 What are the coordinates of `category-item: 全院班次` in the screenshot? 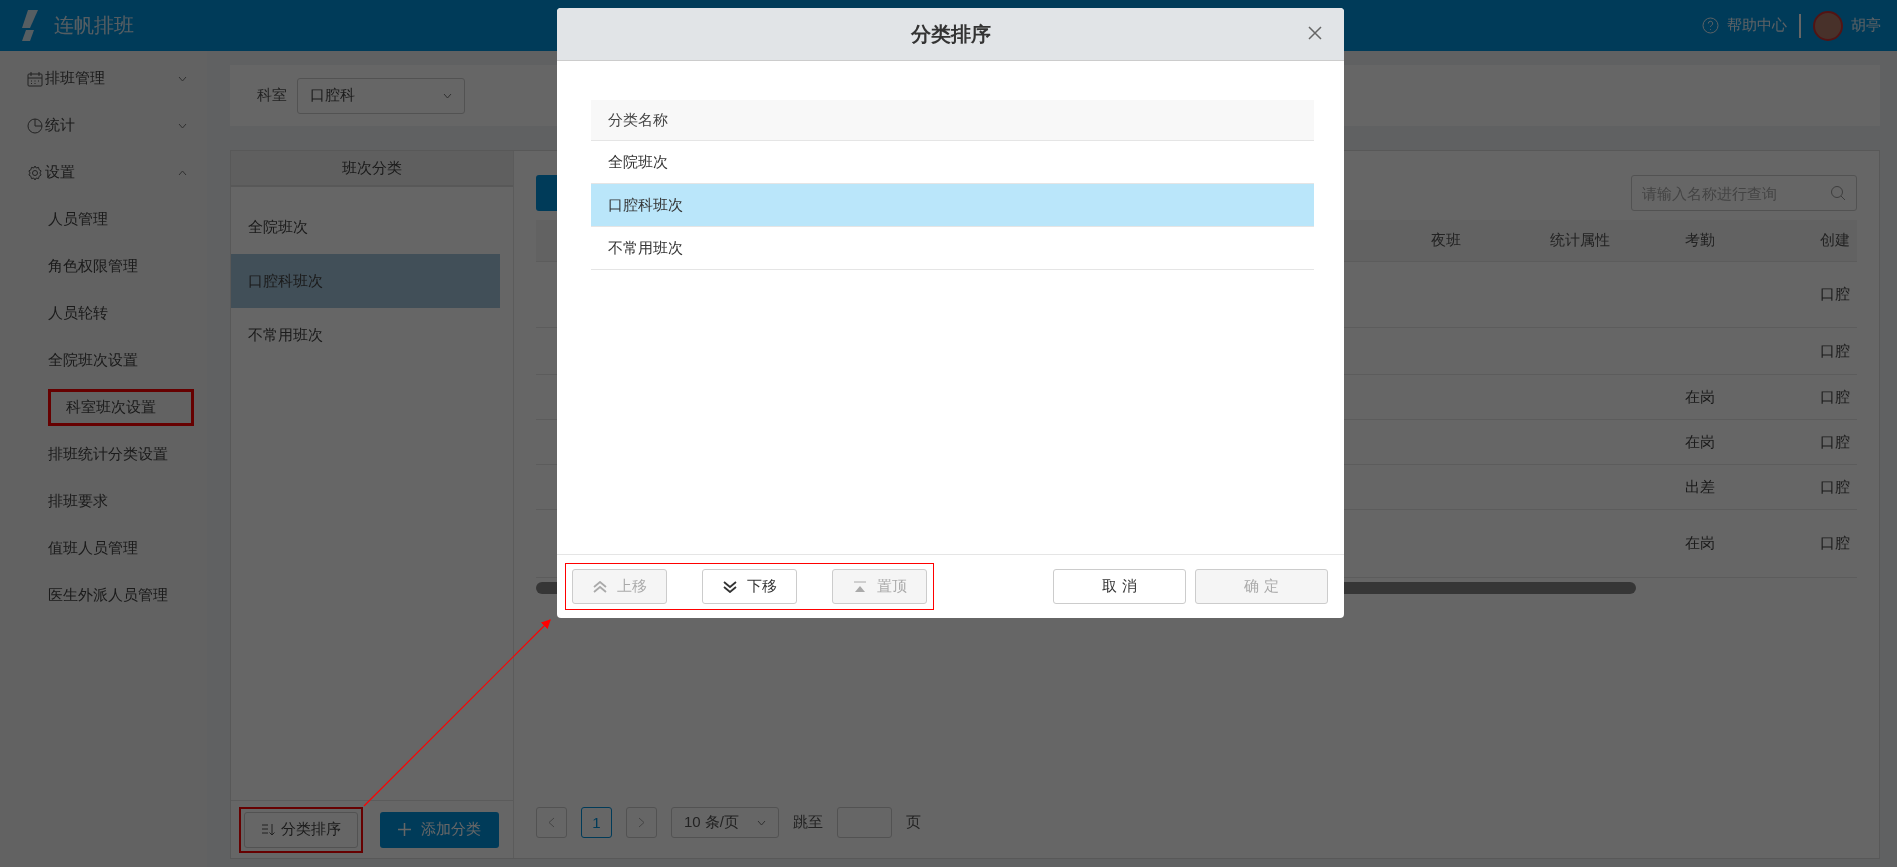 It's located at (365, 227).